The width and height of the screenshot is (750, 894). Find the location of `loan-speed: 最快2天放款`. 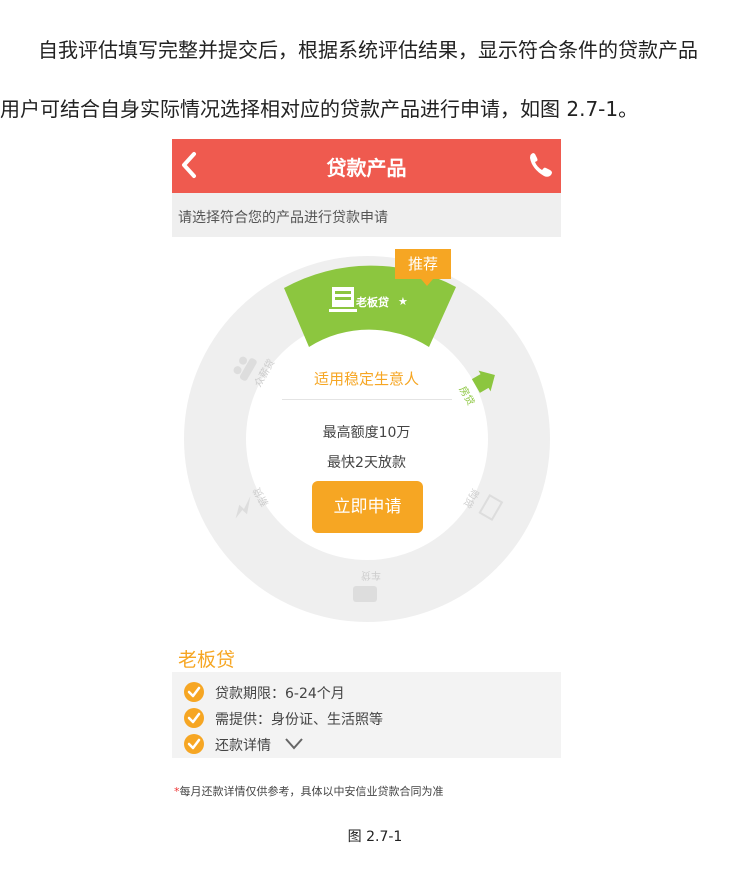

loan-speed: 最快2天放款 is located at coordinates (366, 463).